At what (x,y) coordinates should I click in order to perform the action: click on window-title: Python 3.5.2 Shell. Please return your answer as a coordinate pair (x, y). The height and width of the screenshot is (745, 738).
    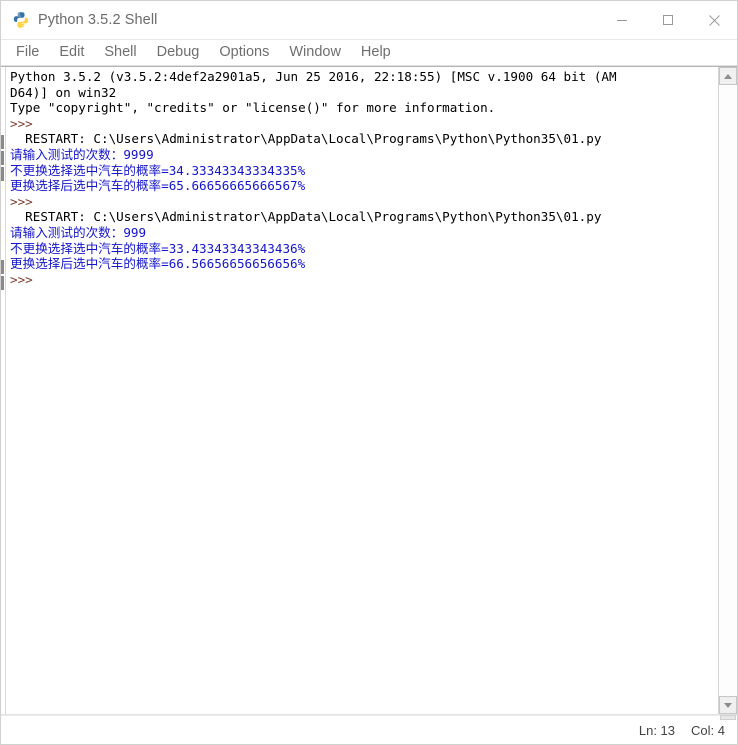
    Looking at the image, I should click on (98, 20).